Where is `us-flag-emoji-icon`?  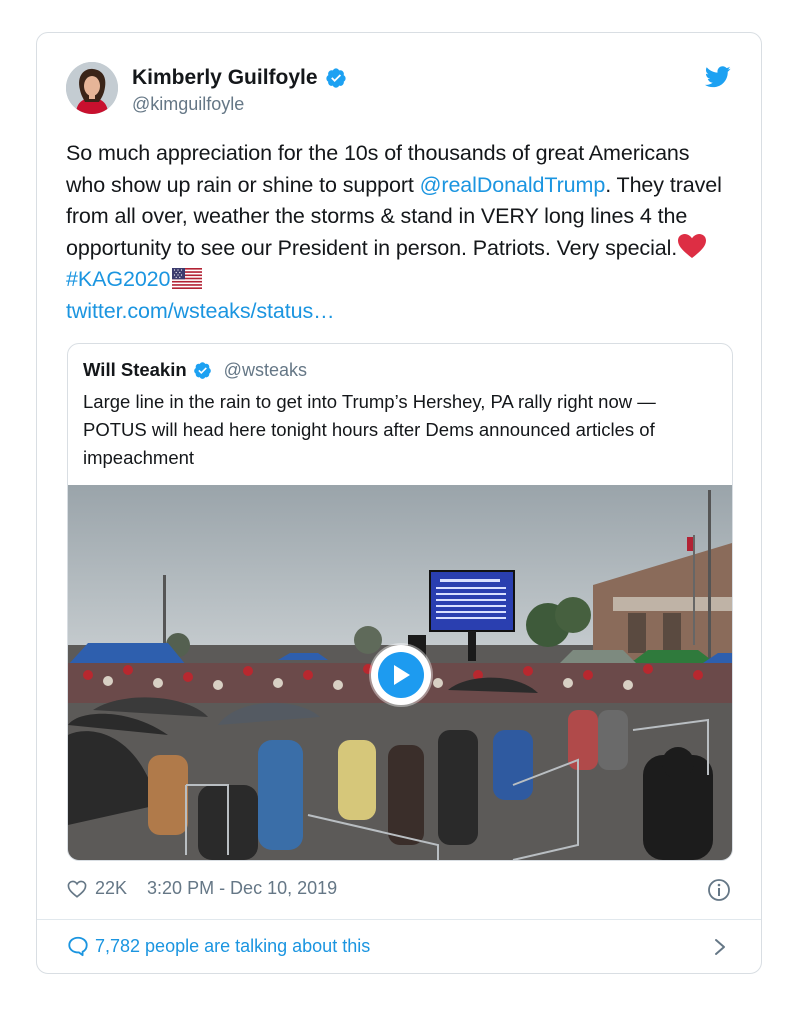
us-flag-emoji-icon is located at coordinates (187, 278).